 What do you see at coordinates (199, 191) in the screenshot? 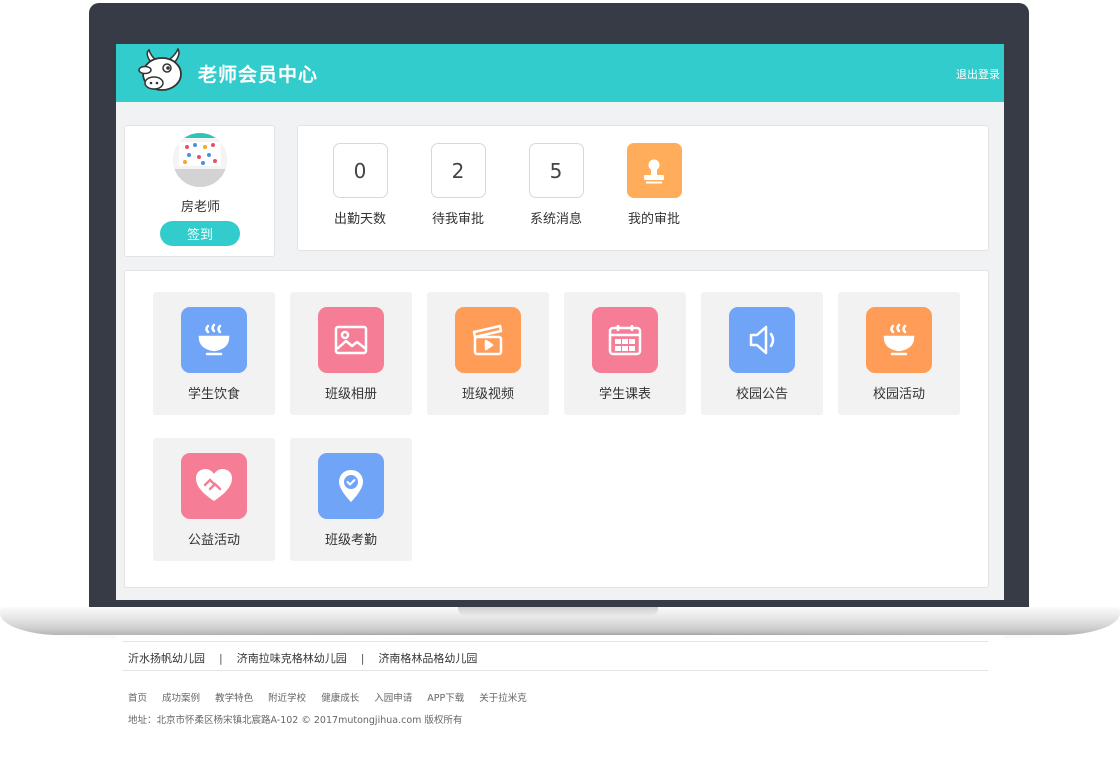
I see `profile-card: 房老师 签到` at bounding box center [199, 191].